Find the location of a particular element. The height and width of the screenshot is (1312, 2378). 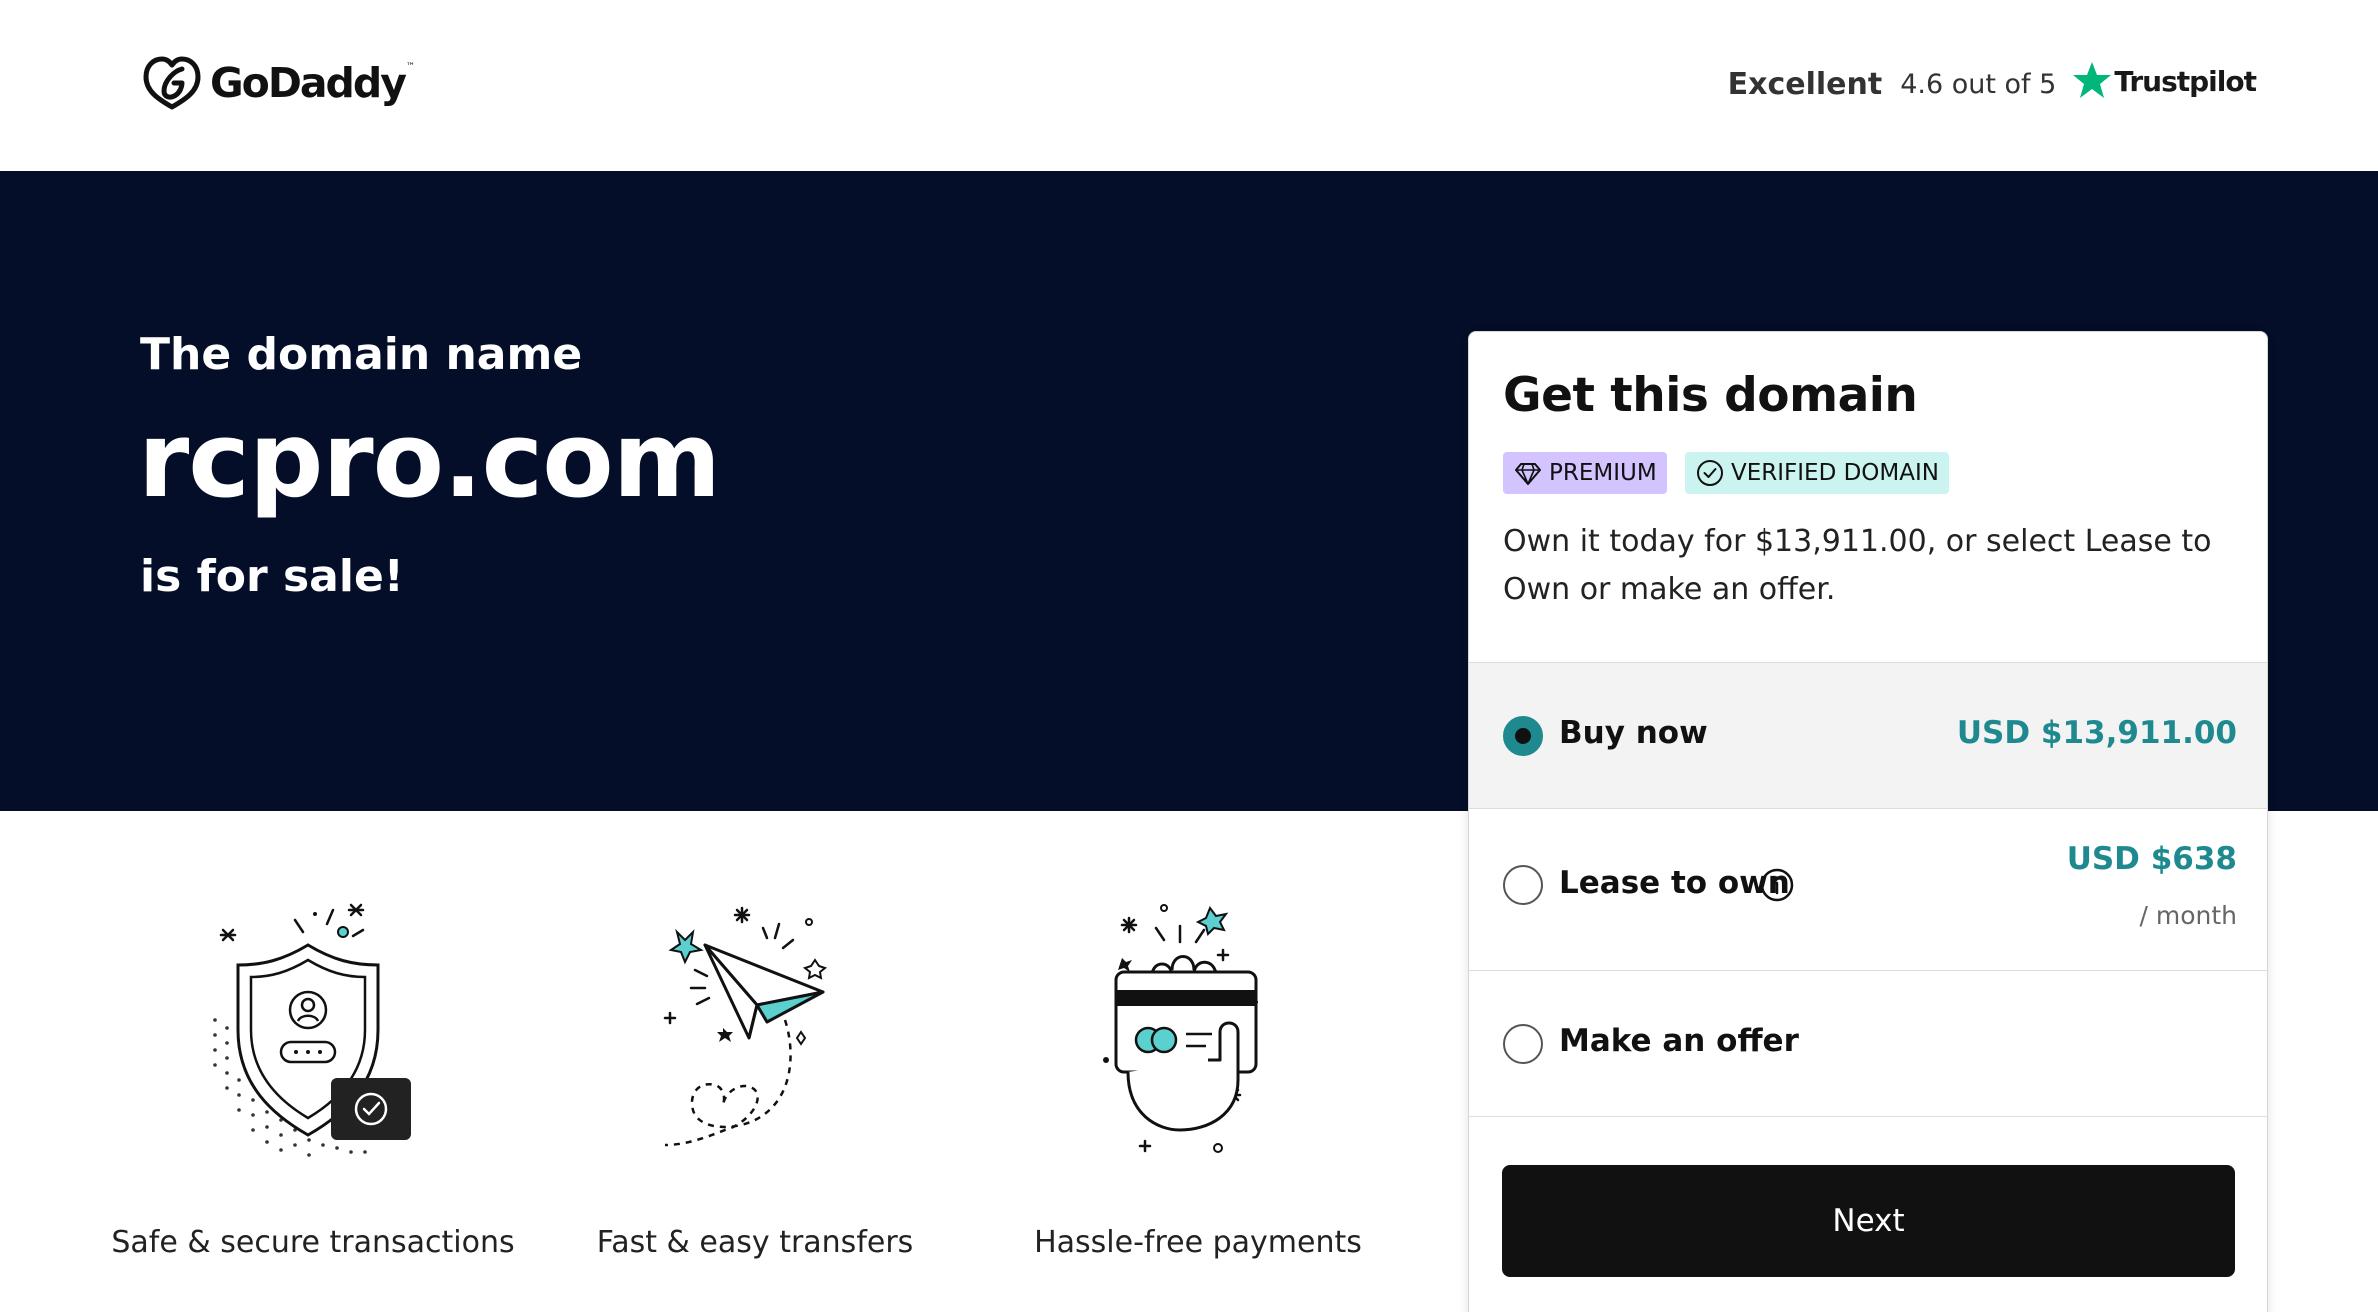

paper-plane-icon is located at coordinates (745, 1026).